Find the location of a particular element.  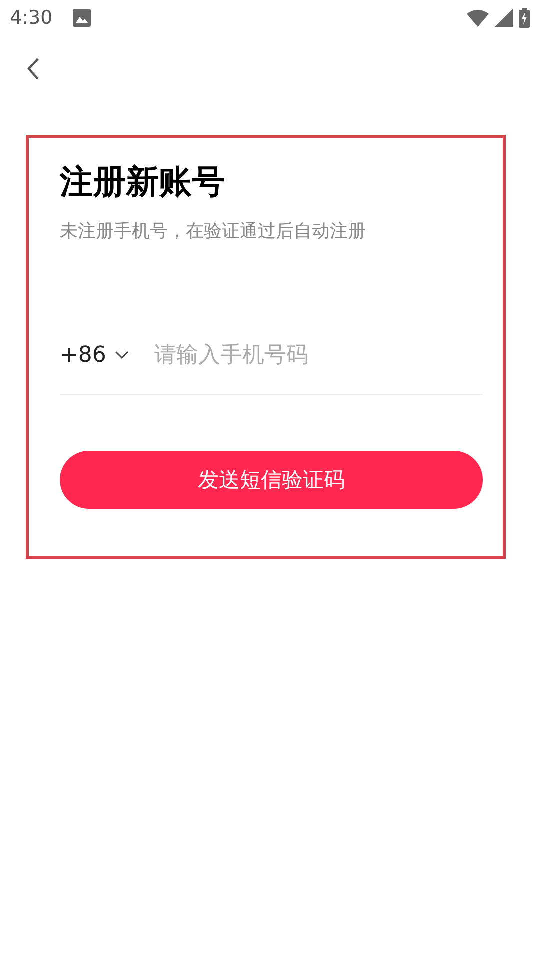

send-code-button: 发送短信验证码 is located at coordinates (271, 480).